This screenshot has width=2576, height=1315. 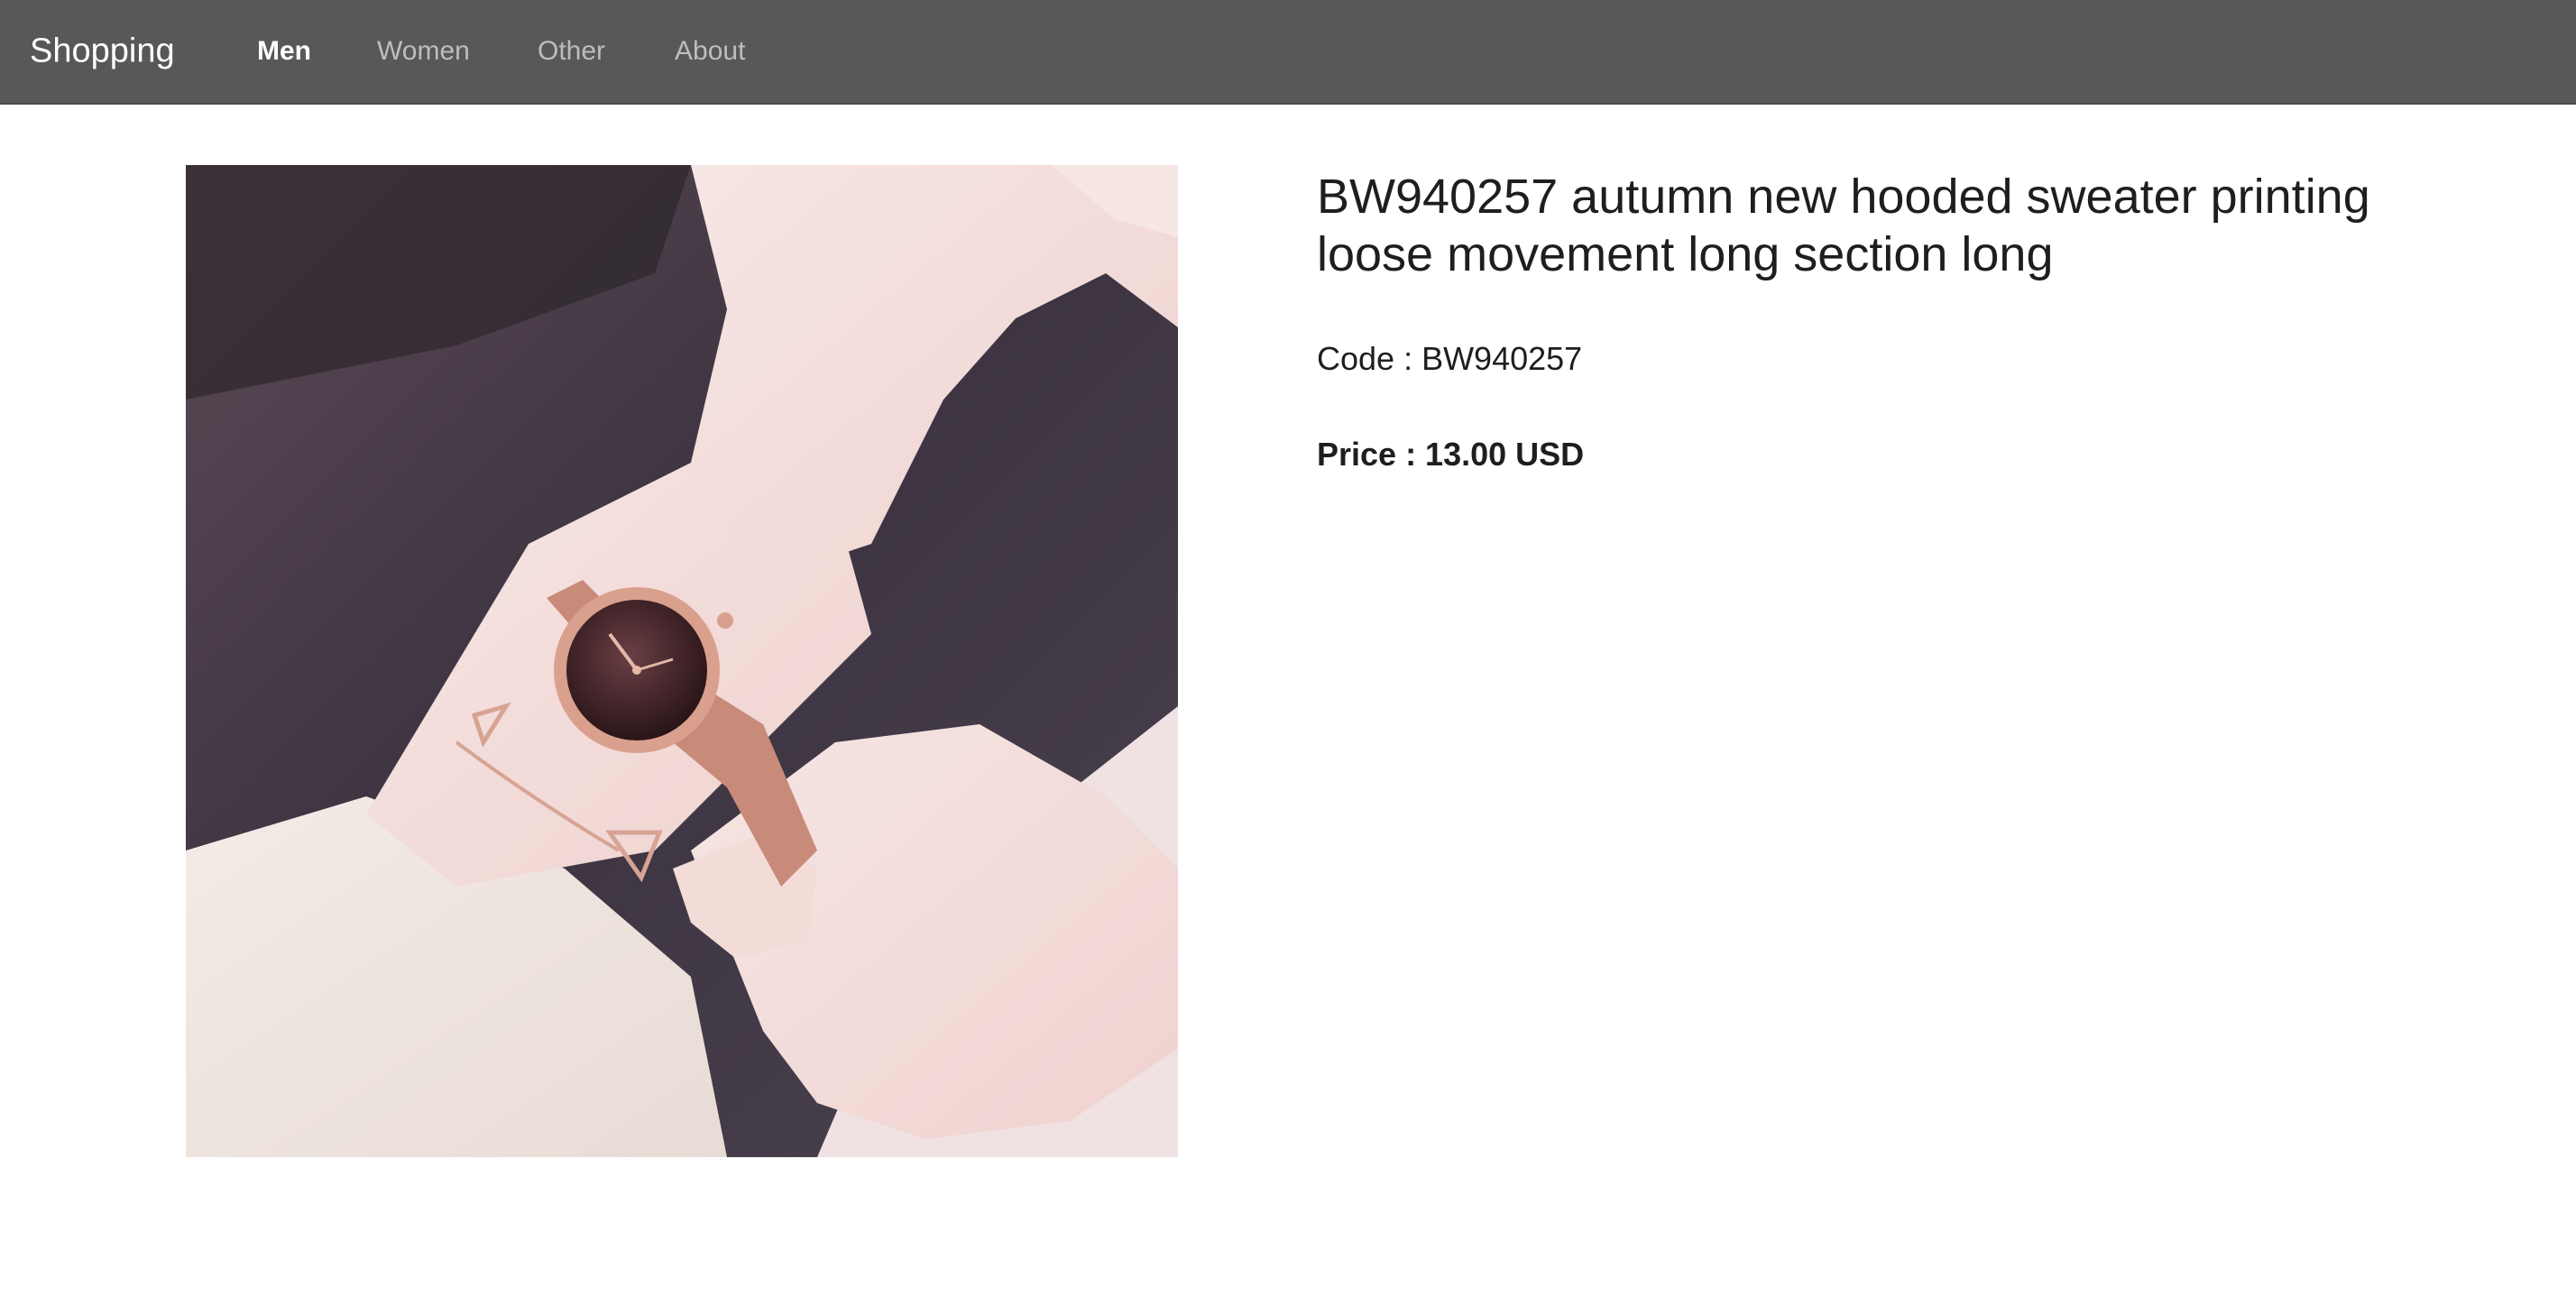 I want to click on product-price: Price : 13.00 USD, so click(x=1451, y=455).